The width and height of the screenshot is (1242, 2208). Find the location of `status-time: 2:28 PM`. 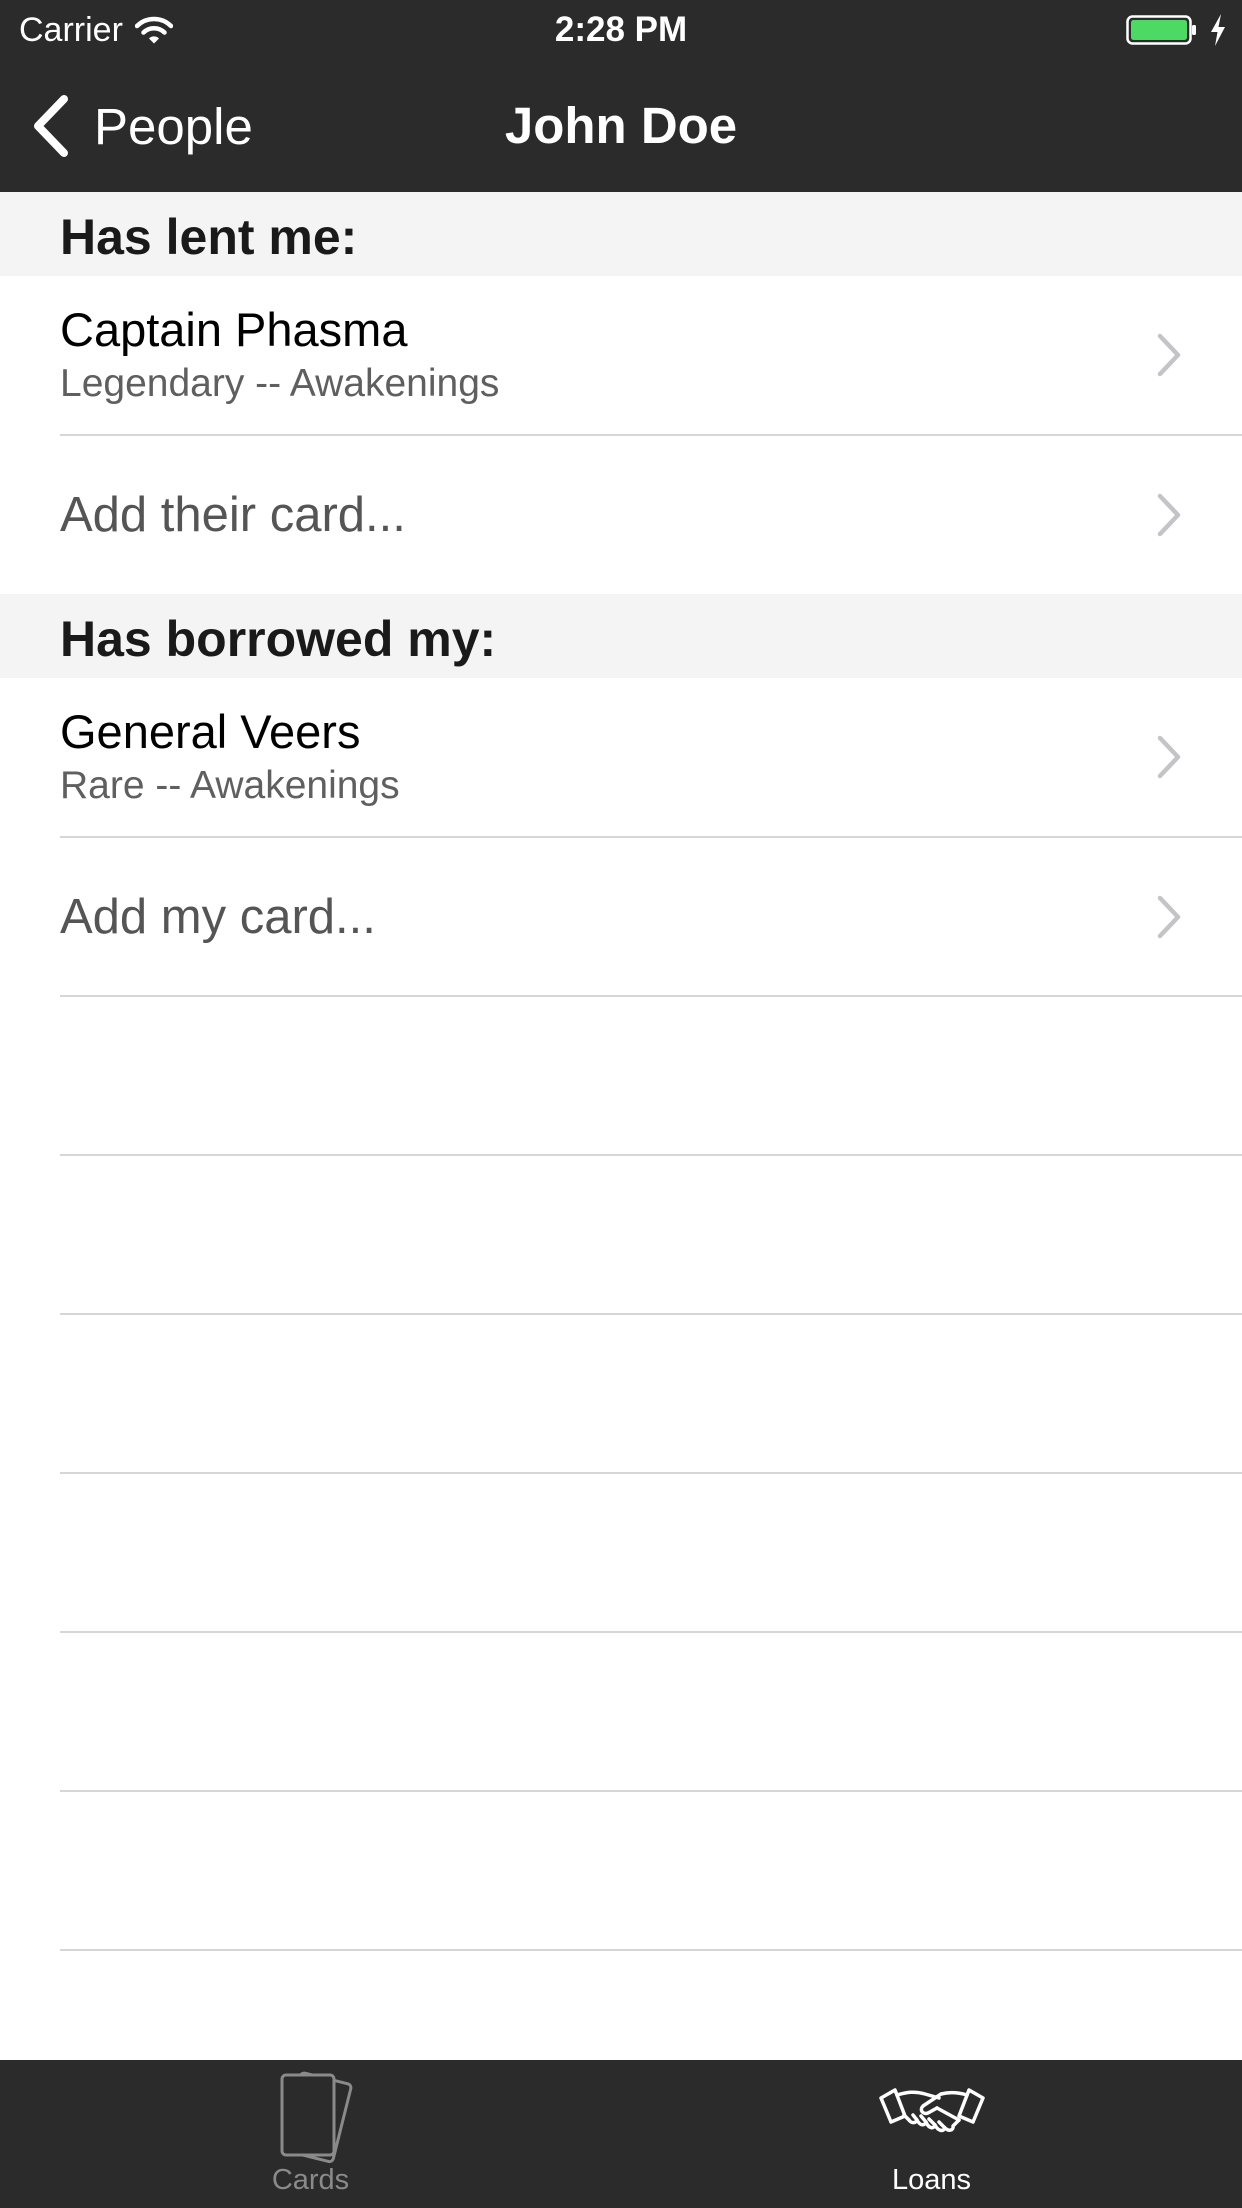

status-time: 2:28 PM is located at coordinates (621, 29).